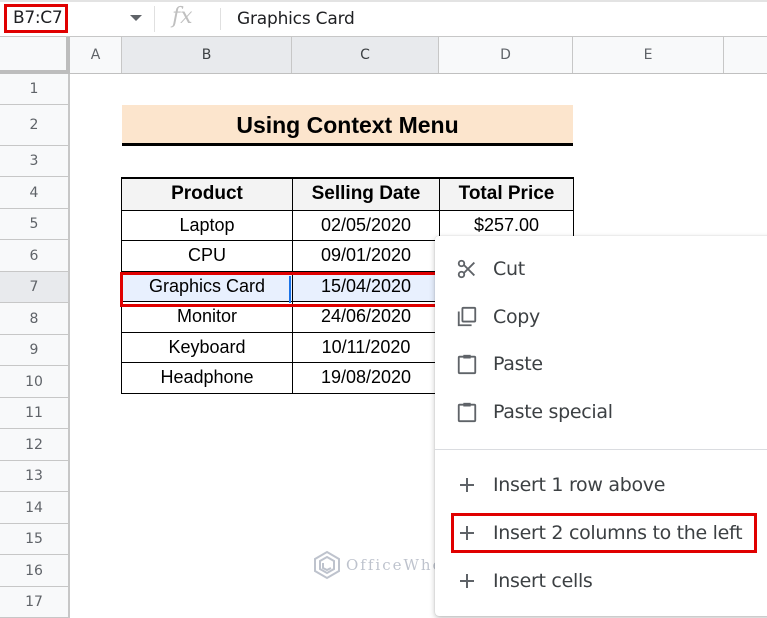 The image size is (767, 618). I want to click on column-header-e: E, so click(648, 55).